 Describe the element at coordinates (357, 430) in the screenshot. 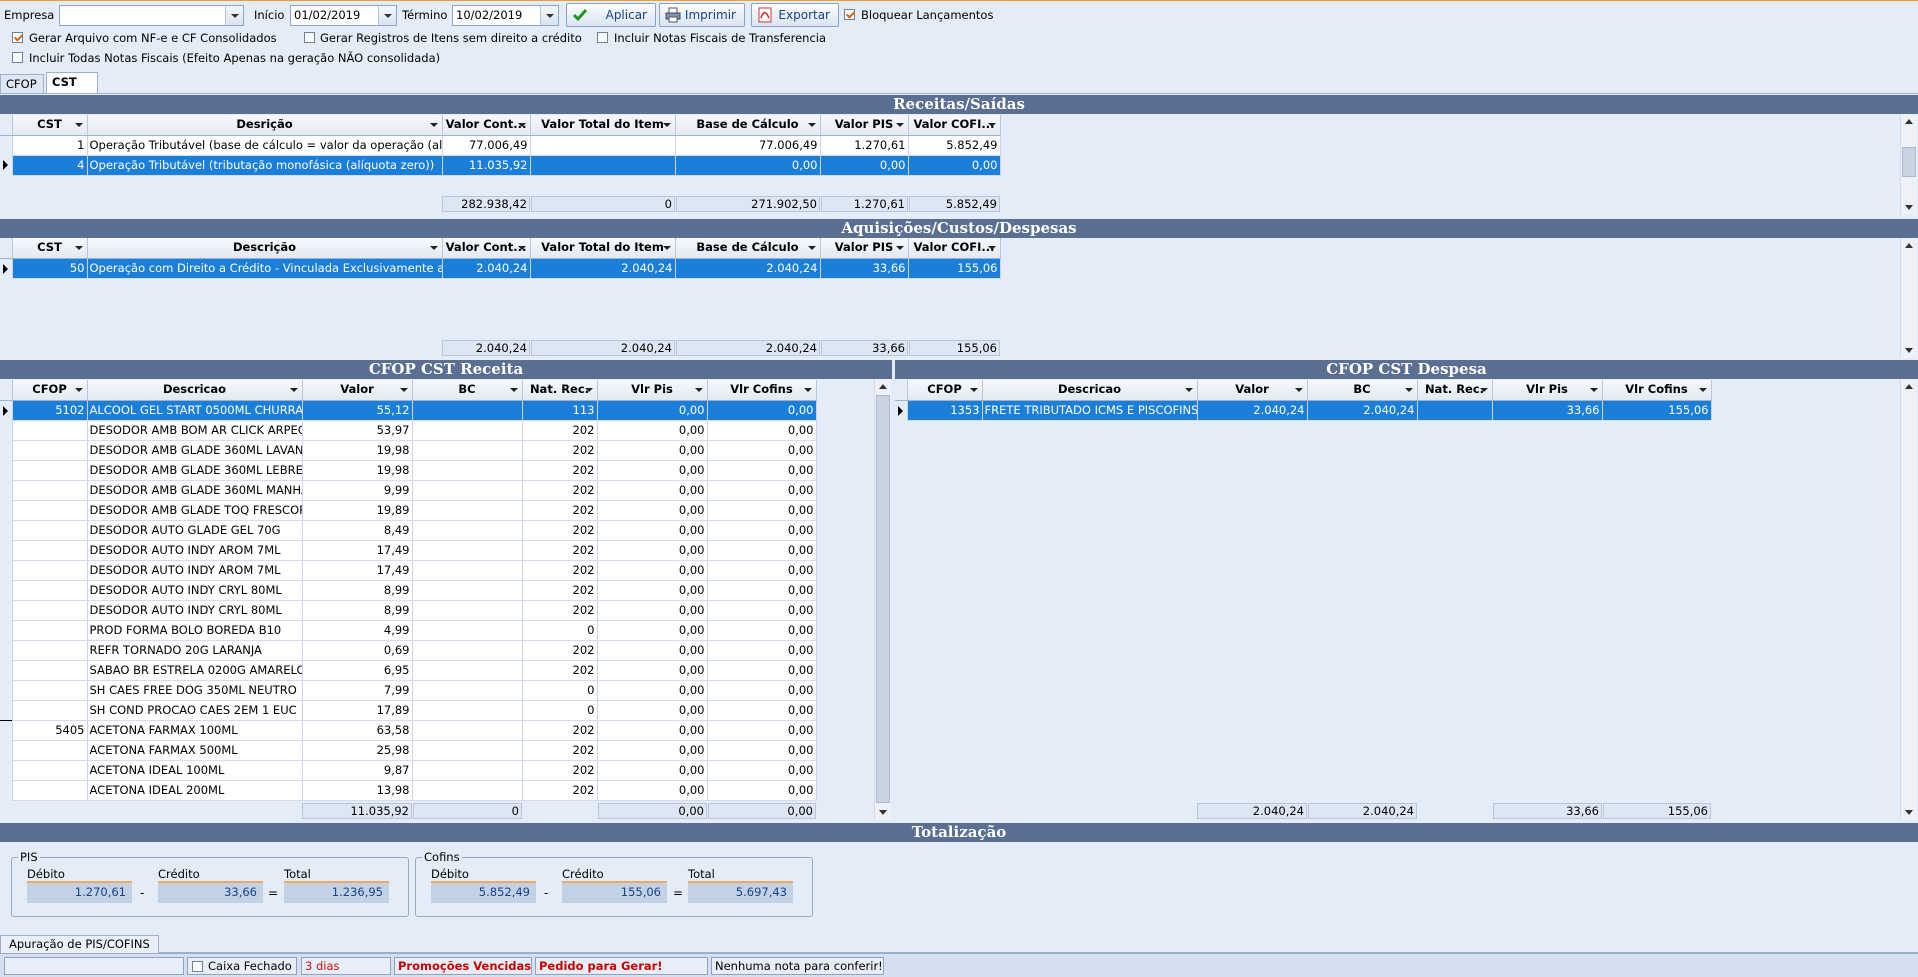

I see `cell-valor: 53,97` at that location.